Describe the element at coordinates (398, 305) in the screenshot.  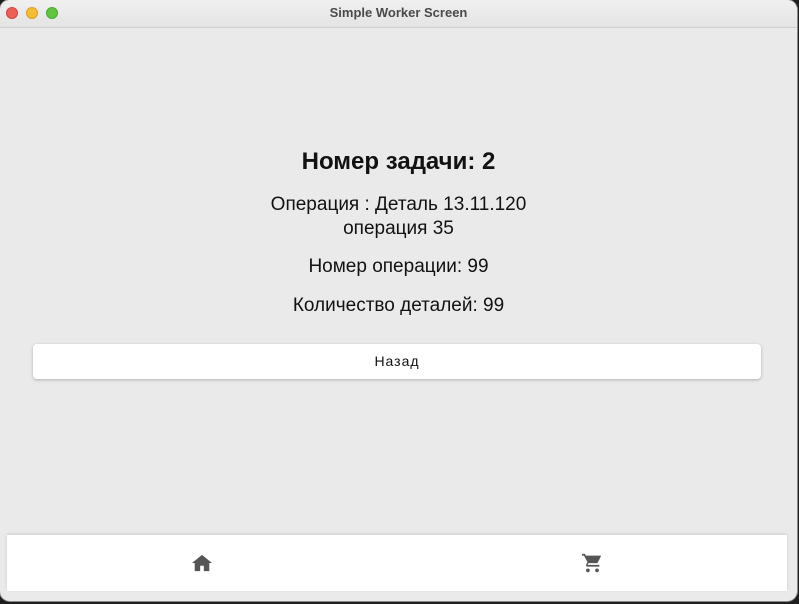
I see `part-count: Количество деталей: 99` at that location.